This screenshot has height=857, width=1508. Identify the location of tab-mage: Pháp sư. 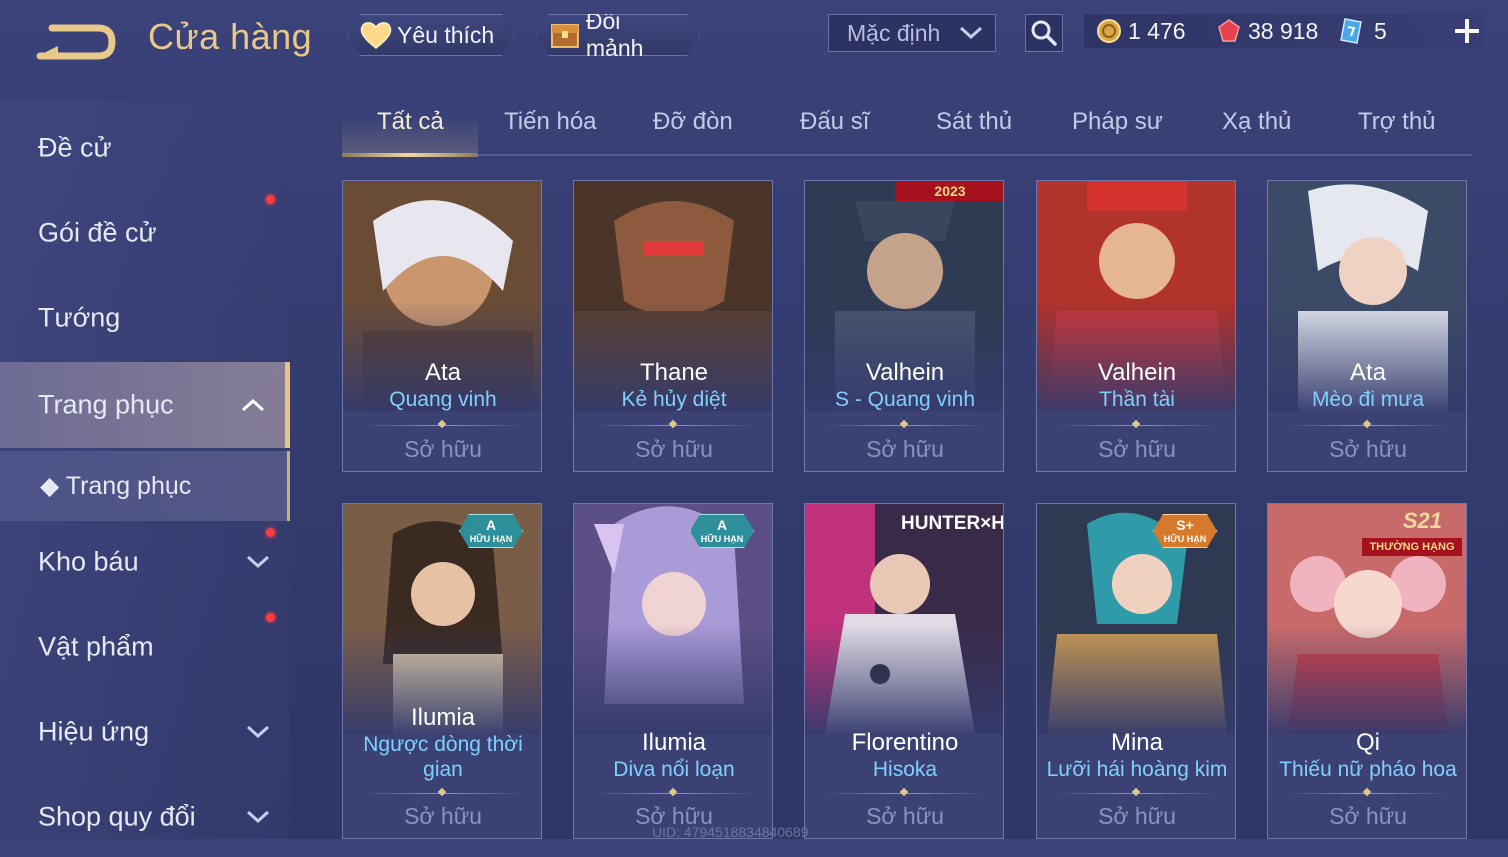
(1117, 122).